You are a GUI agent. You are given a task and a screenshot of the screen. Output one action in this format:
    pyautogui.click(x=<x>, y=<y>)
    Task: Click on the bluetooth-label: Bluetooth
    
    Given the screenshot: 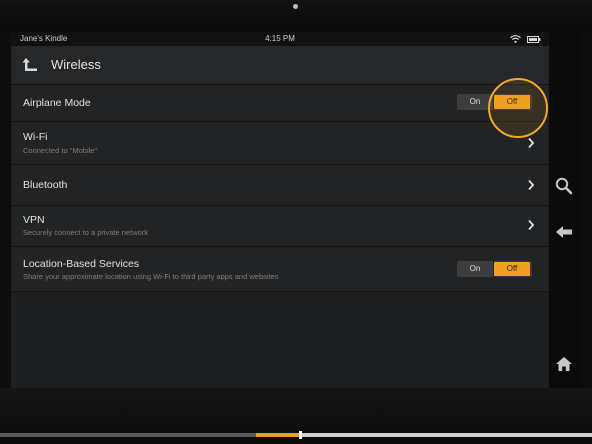 What is the action you would take?
    pyautogui.click(x=45, y=185)
    